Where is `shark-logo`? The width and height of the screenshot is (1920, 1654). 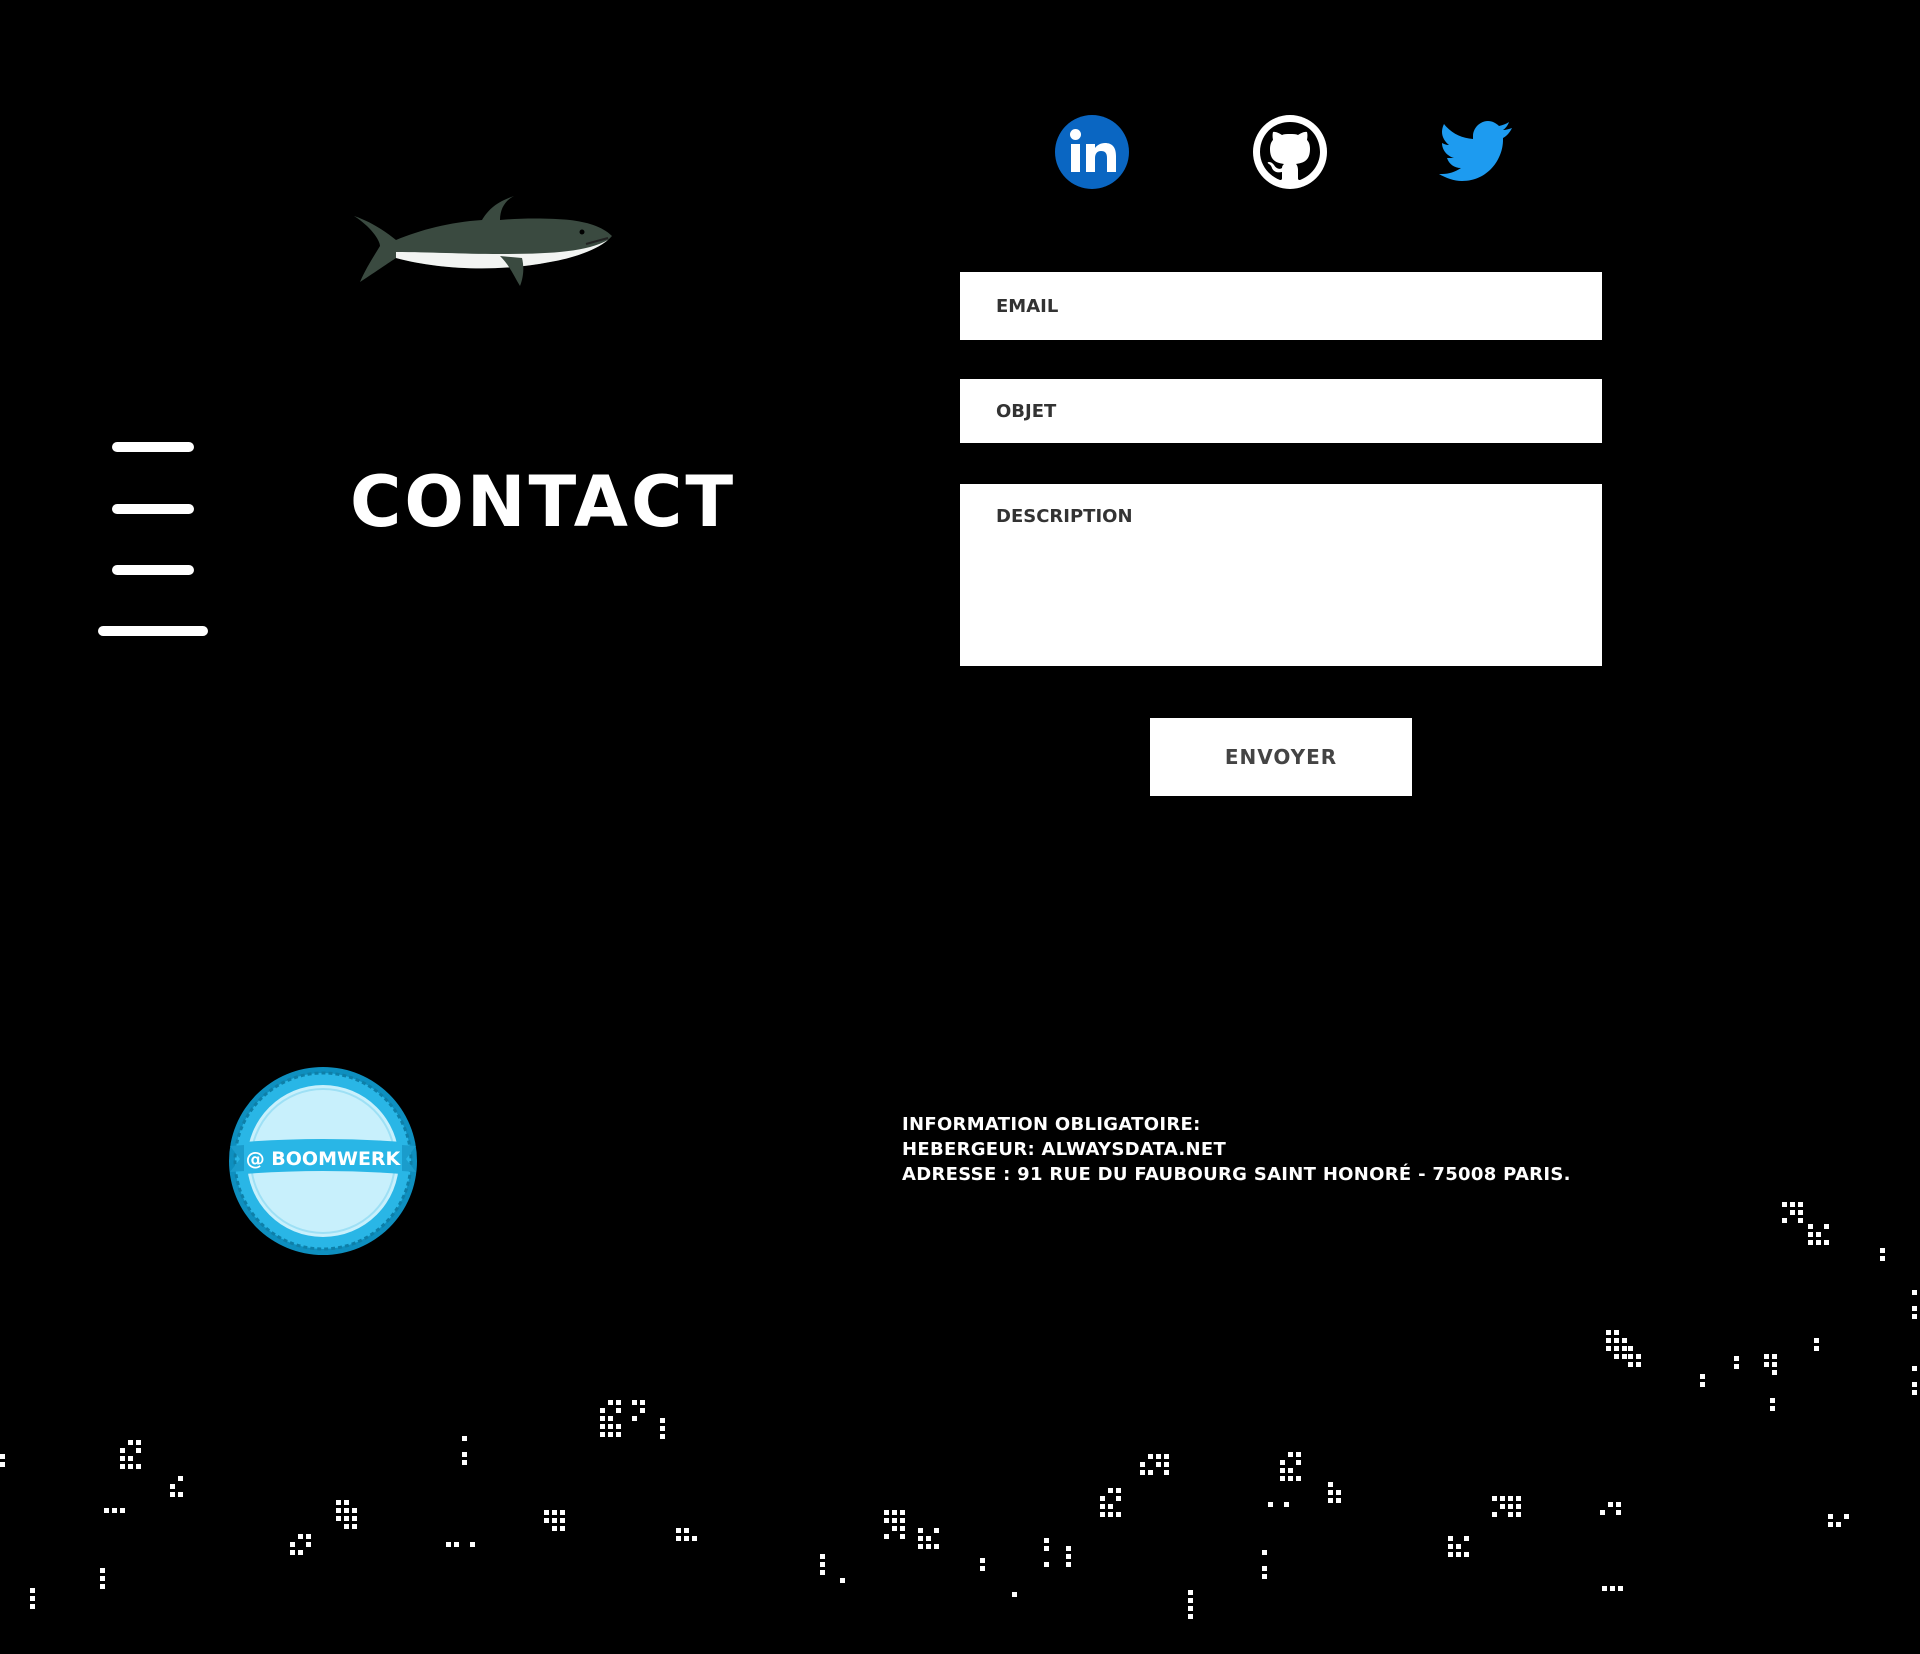
shark-logo is located at coordinates (483, 242).